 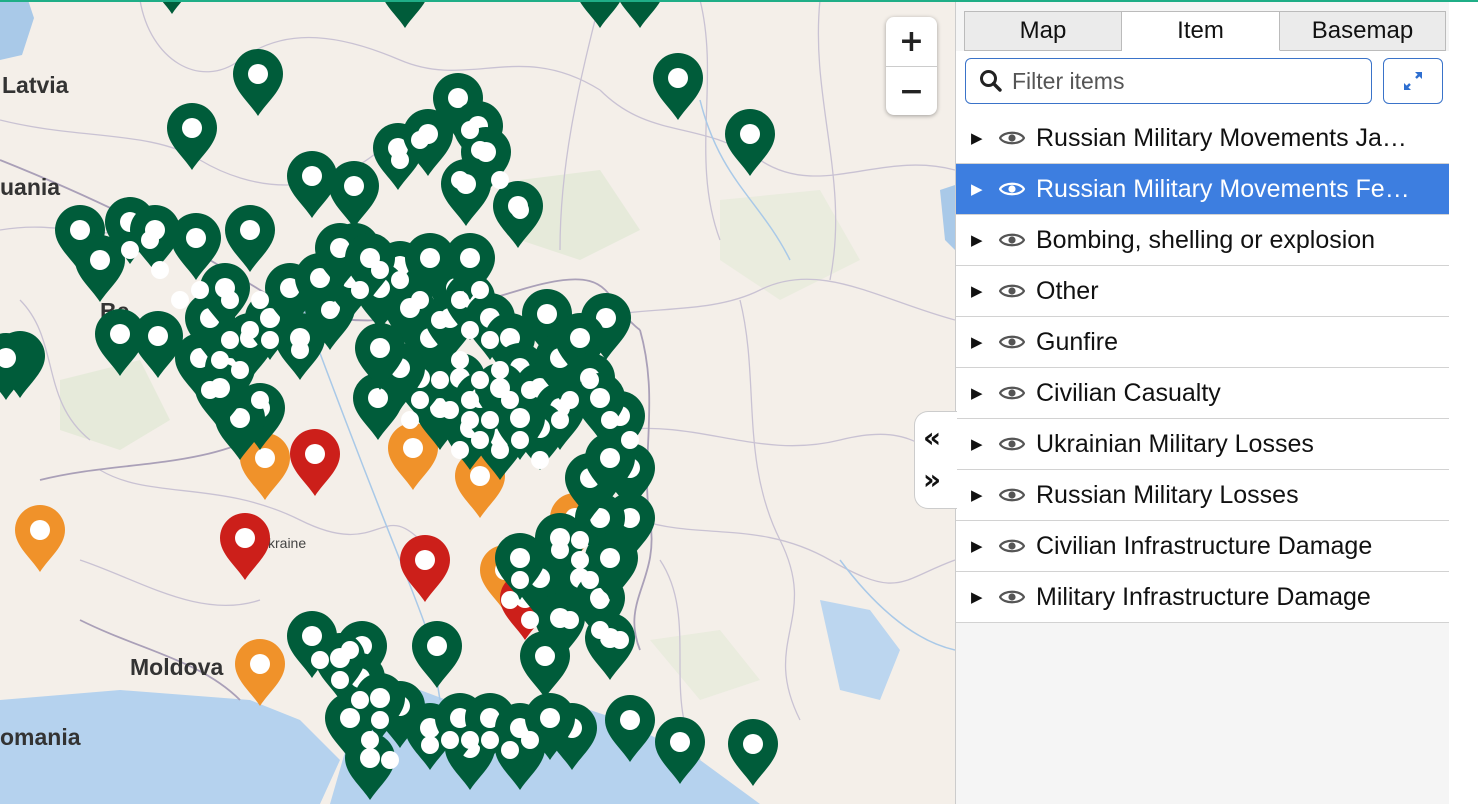 I want to click on right-margin, so click(x=1463, y=402).